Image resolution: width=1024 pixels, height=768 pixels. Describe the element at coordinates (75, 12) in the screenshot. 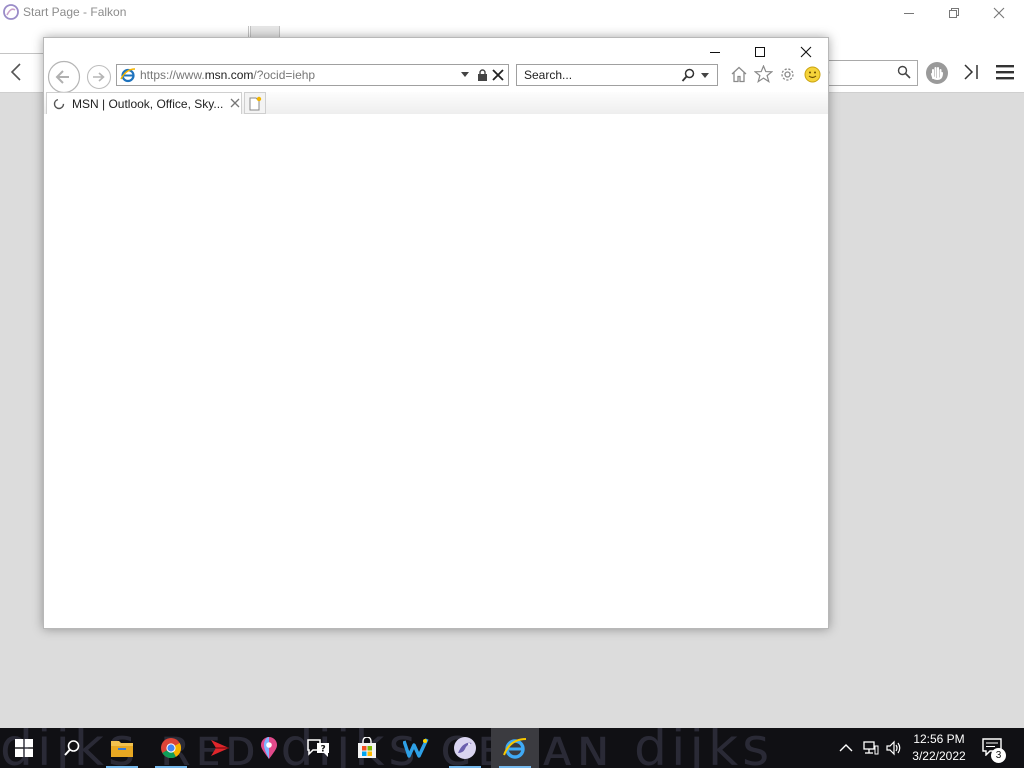

I see `window-title: Start Page - Falkon` at that location.